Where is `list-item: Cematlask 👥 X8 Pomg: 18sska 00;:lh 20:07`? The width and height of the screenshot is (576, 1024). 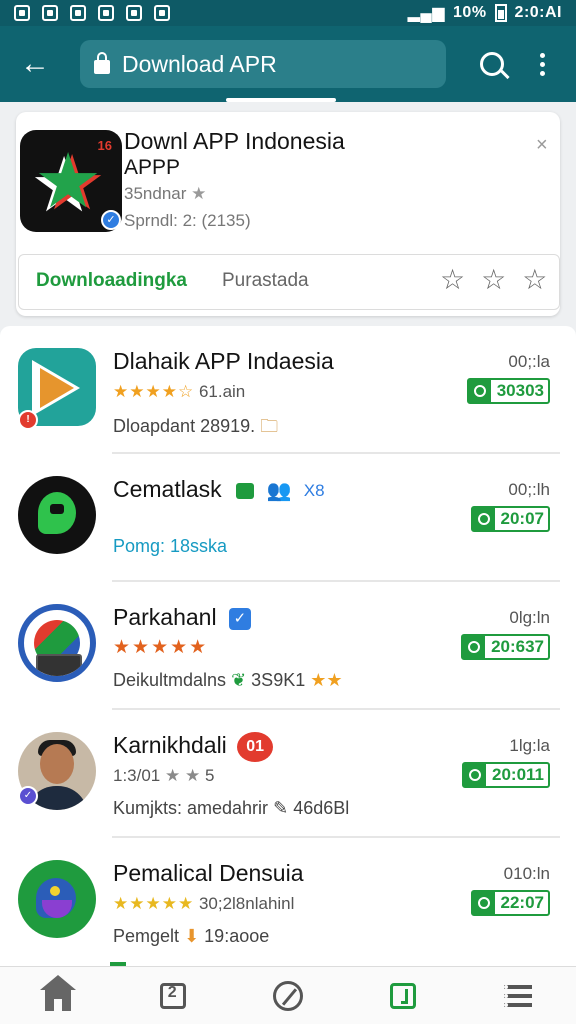
list-item: Cematlask 👥 X8 Pomg: 18sska 00;:lh 20:07 is located at coordinates (288, 518).